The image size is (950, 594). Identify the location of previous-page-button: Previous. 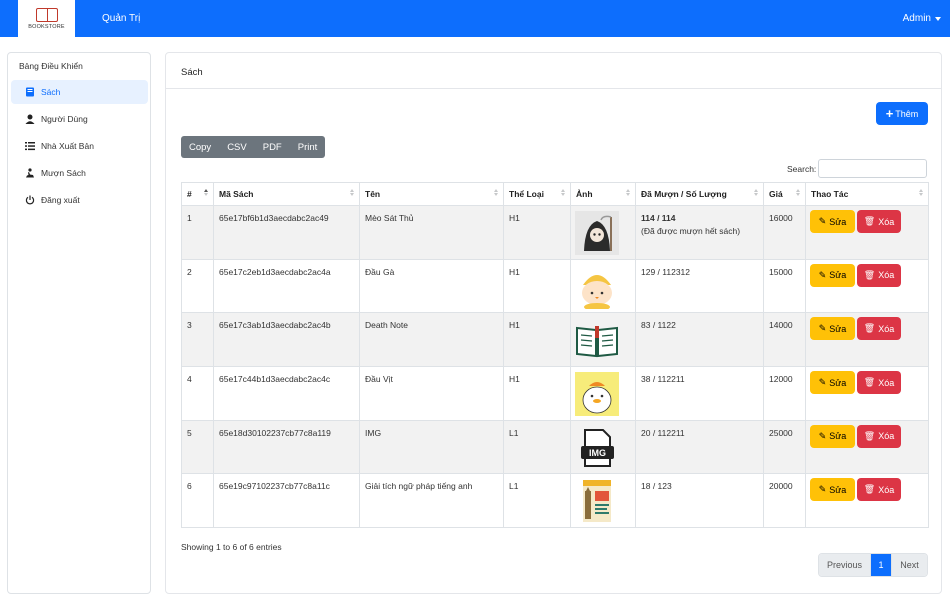
(845, 565).